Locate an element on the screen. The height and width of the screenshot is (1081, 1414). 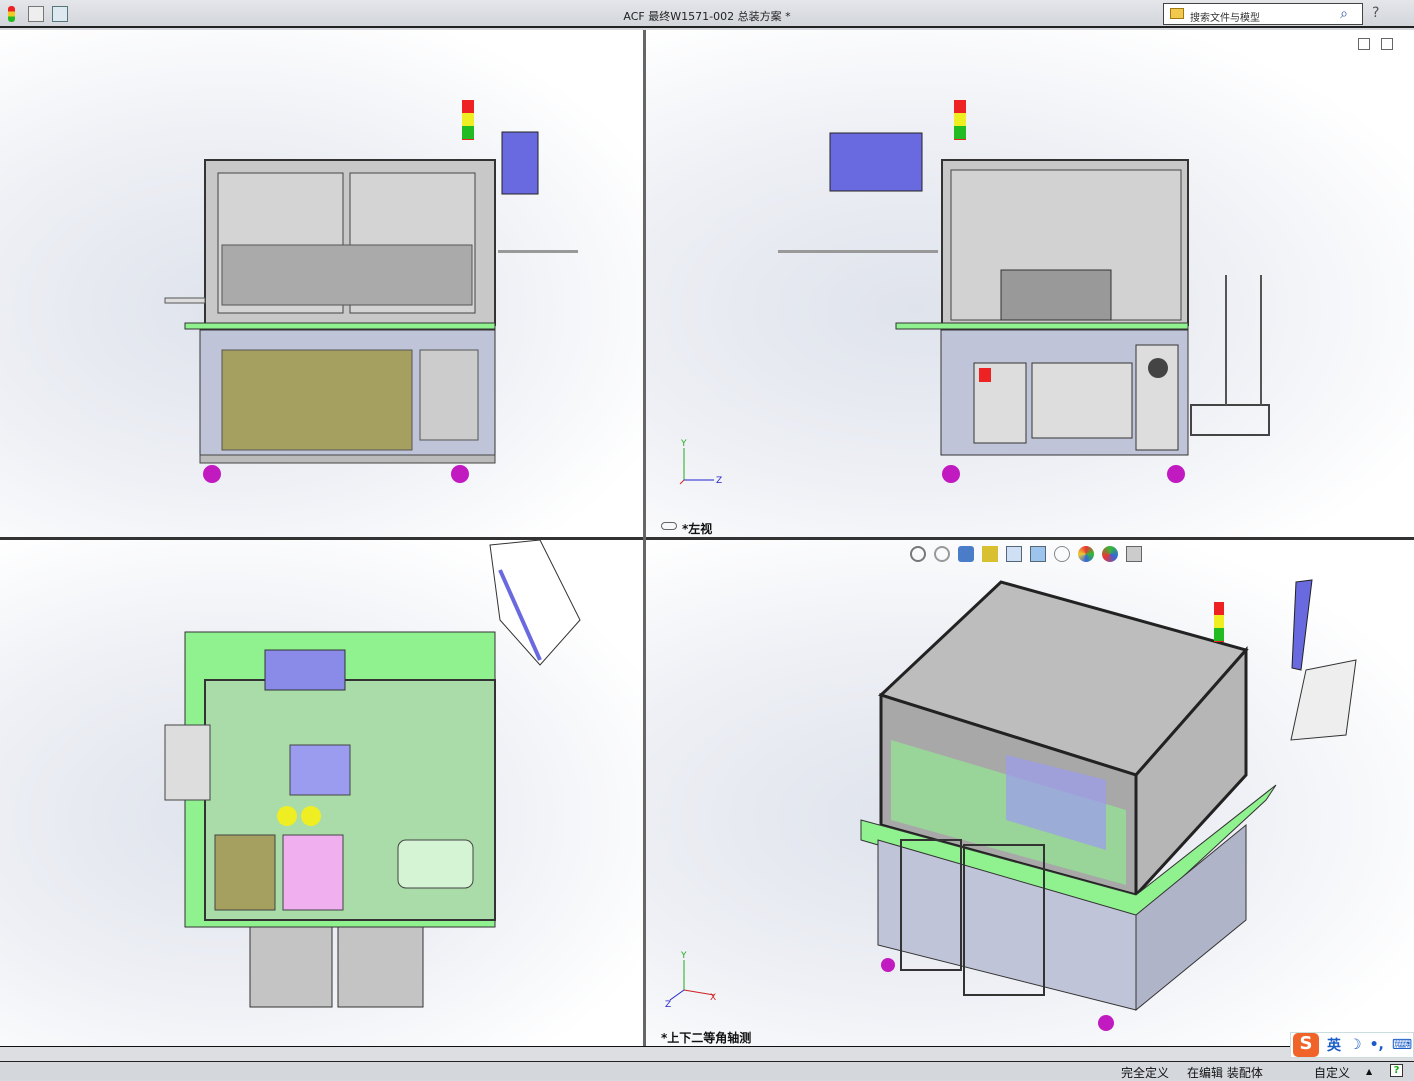
view-settings-icon is located at coordinates (1134, 554).